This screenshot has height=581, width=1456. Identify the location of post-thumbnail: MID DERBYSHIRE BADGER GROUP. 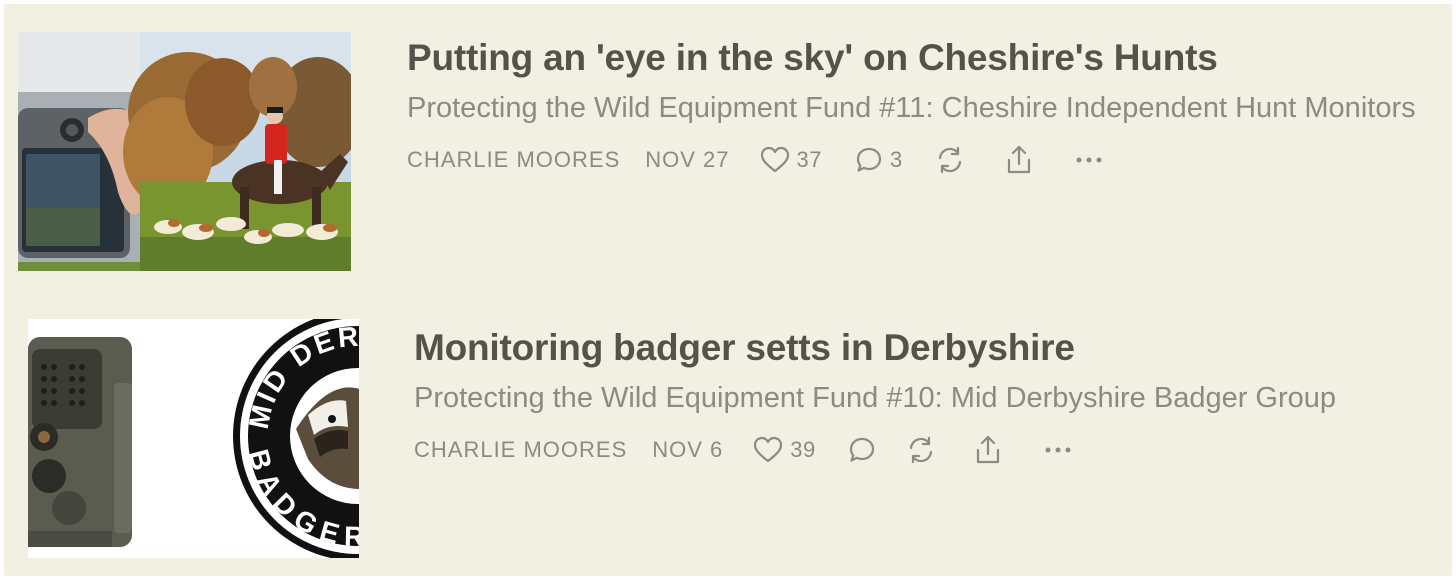
(193, 438).